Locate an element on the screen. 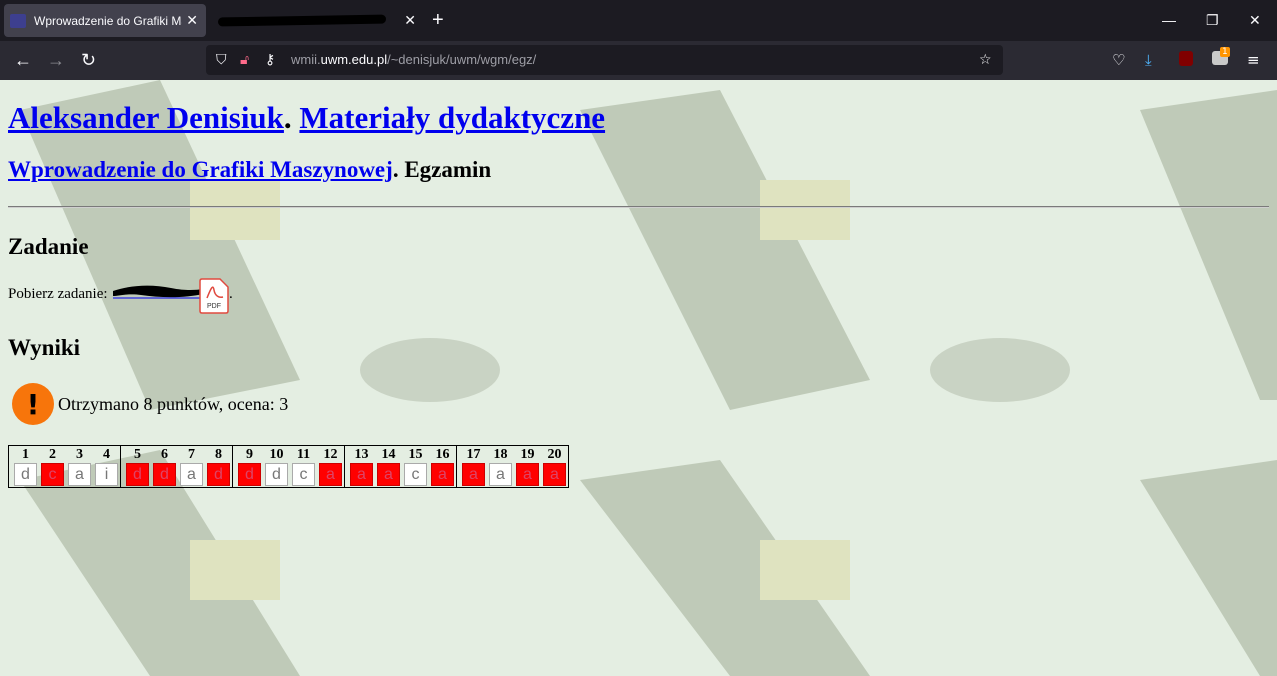 The width and height of the screenshot is (1277, 676). question-number: 17 is located at coordinates (473, 454).